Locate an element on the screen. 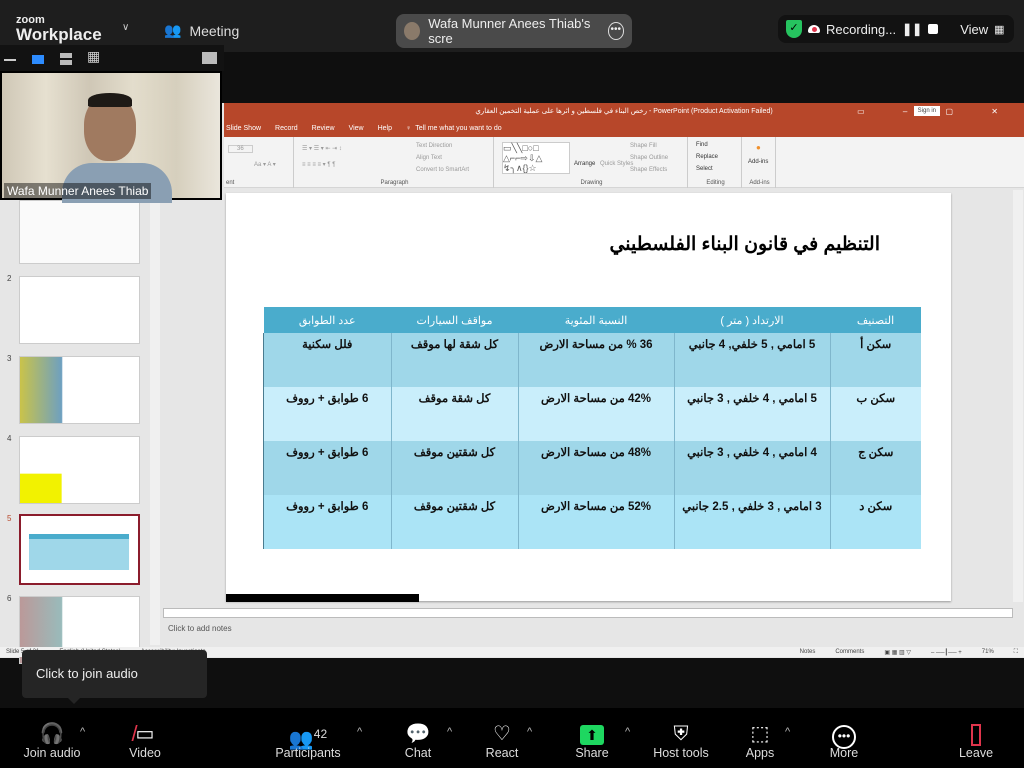 The image size is (1024, 768). participant-count: 42 is located at coordinates (320, 734).